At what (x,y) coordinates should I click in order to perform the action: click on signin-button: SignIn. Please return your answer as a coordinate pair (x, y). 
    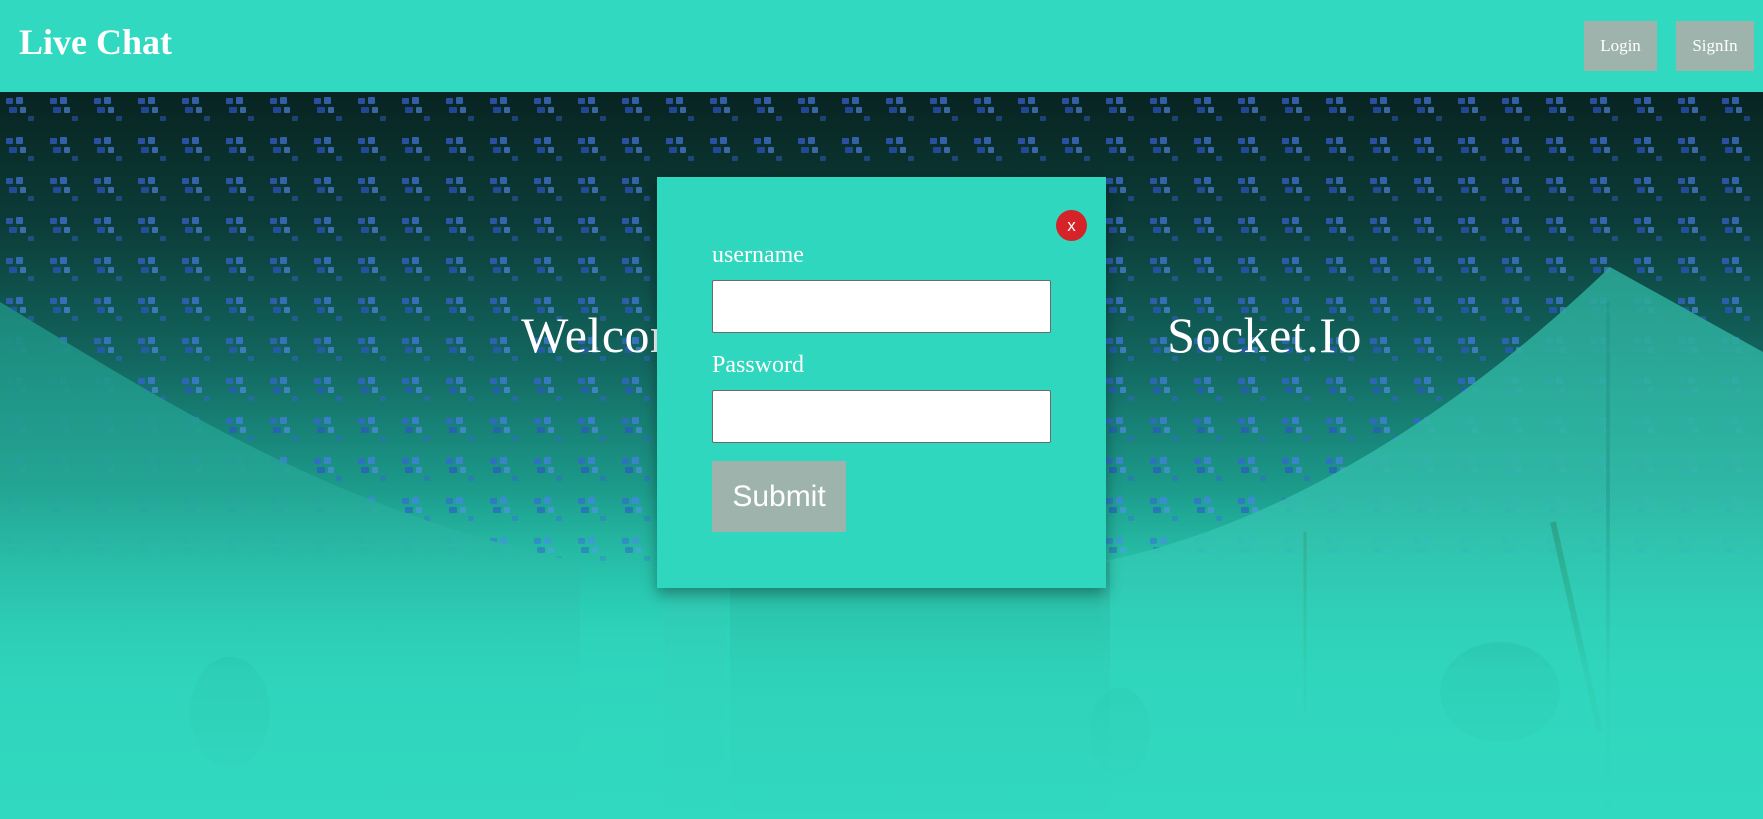
    Looking at the image, I should click on (1715, 46).